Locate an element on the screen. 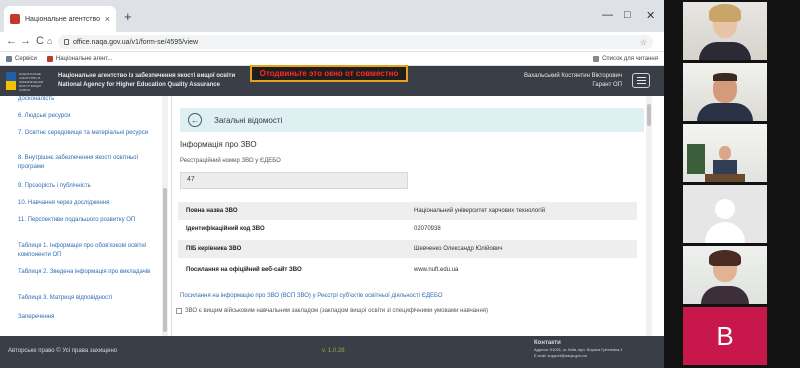  row-key: Ідентифікаційний код ЗВО is located at coordinates (225, 229).